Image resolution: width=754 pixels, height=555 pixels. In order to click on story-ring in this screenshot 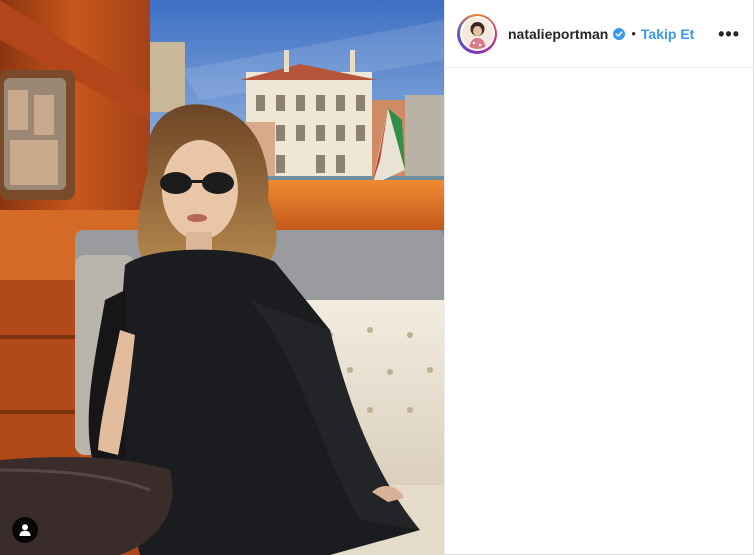, I will do `click(477, 33)`.